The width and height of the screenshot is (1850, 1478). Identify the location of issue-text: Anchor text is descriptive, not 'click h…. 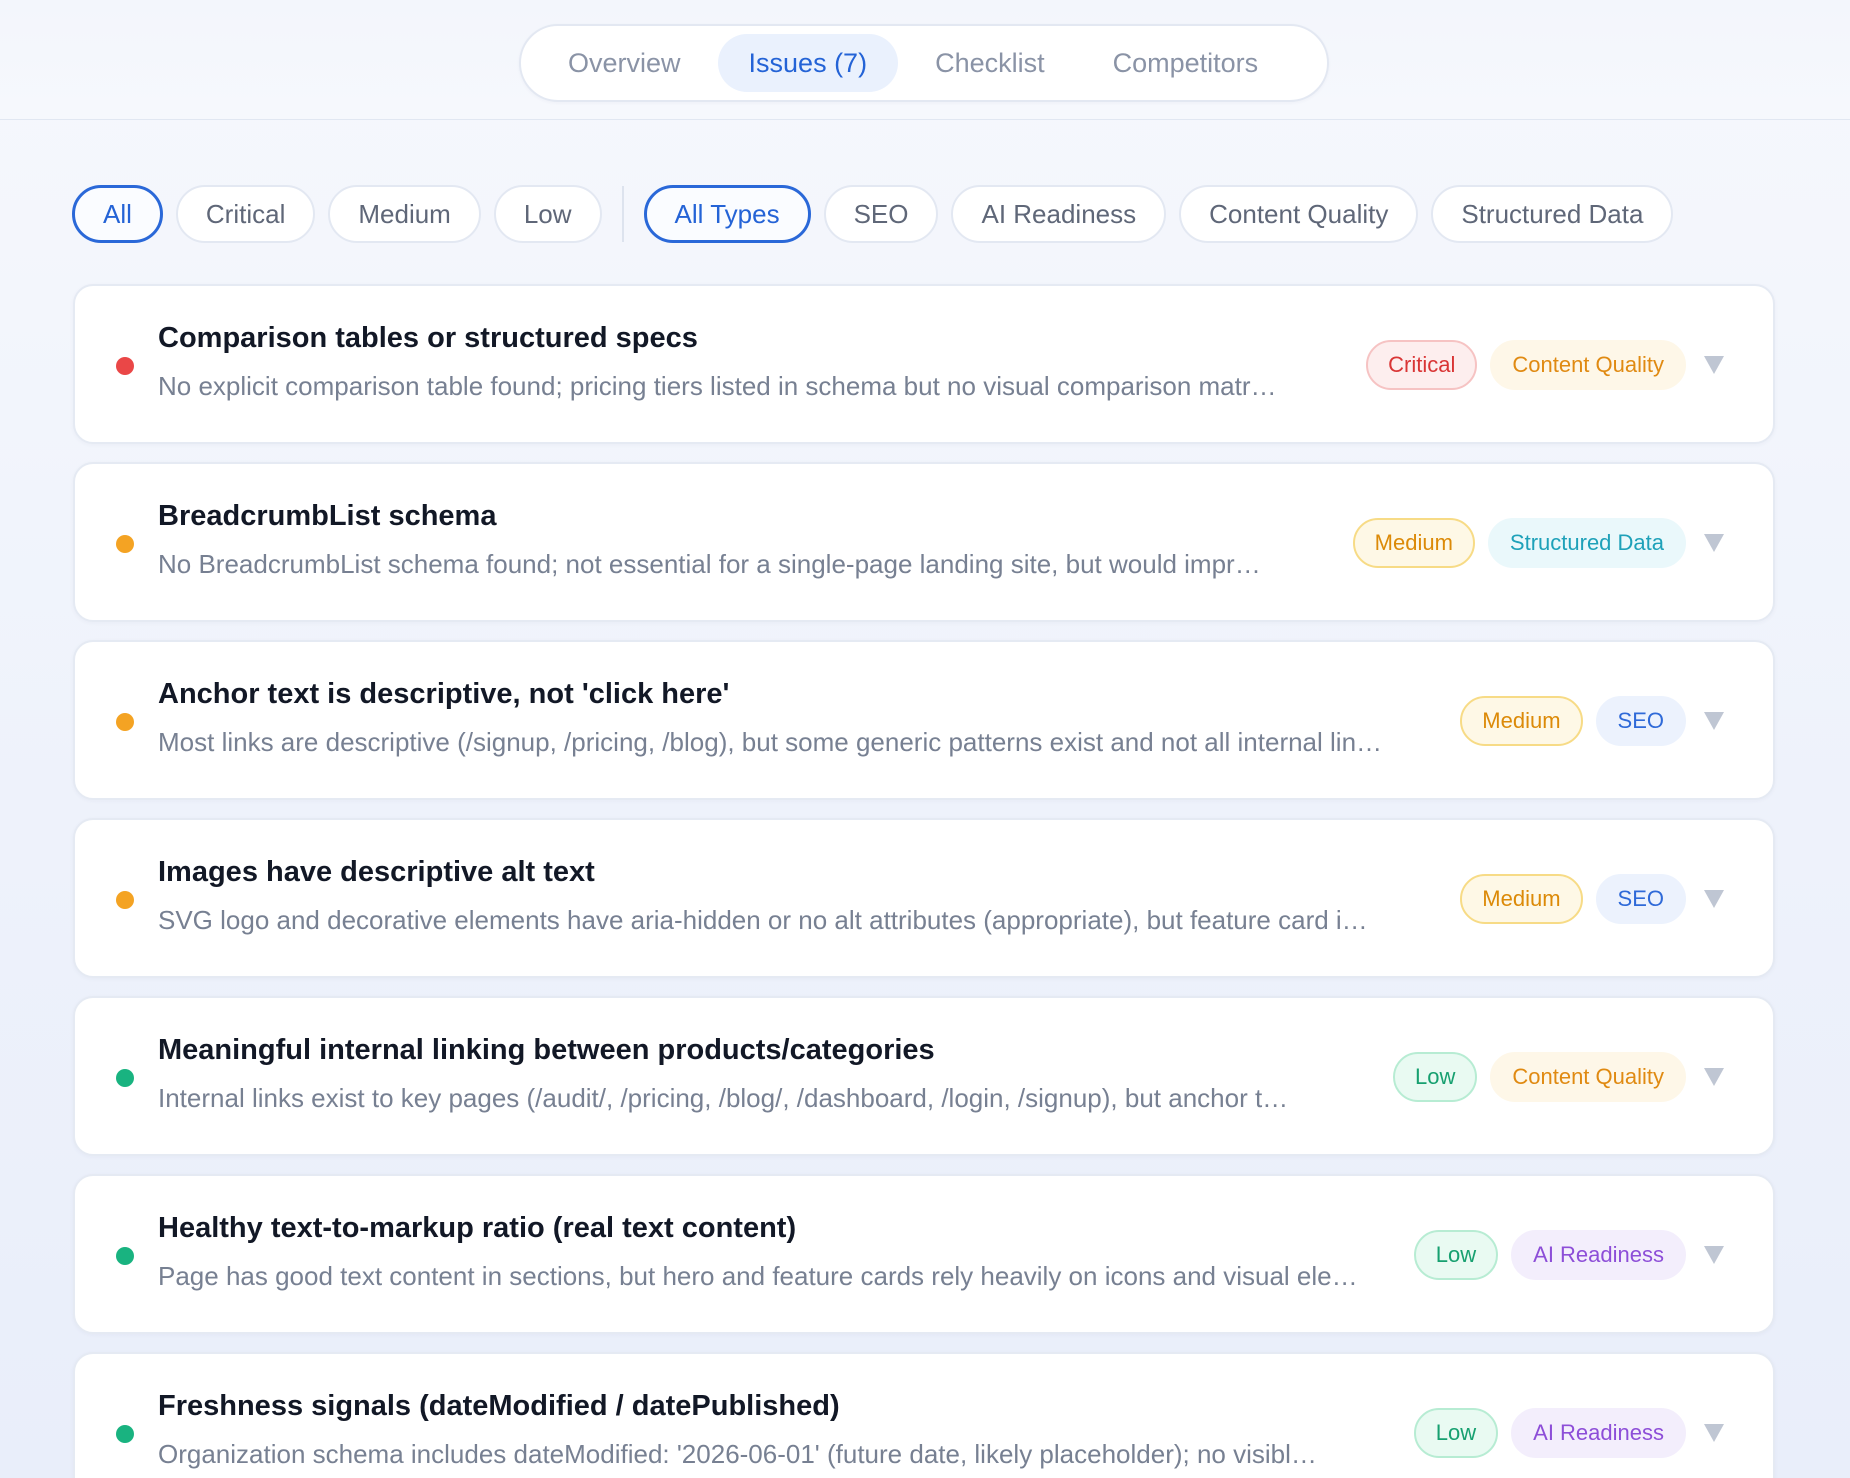
(770, 718).